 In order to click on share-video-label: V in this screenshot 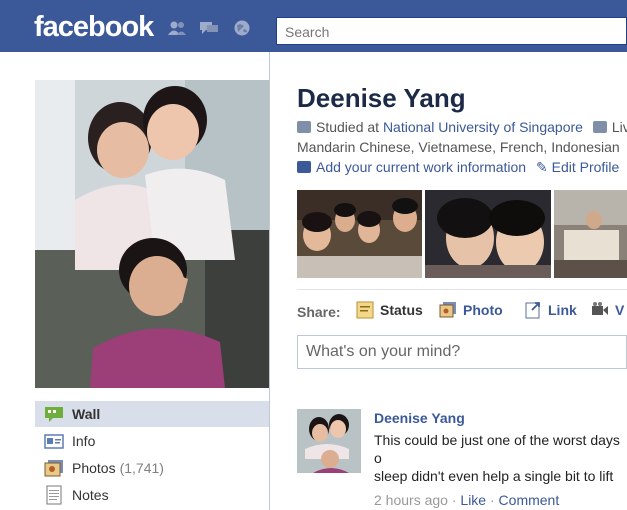, I will do `click(620, 310)`.